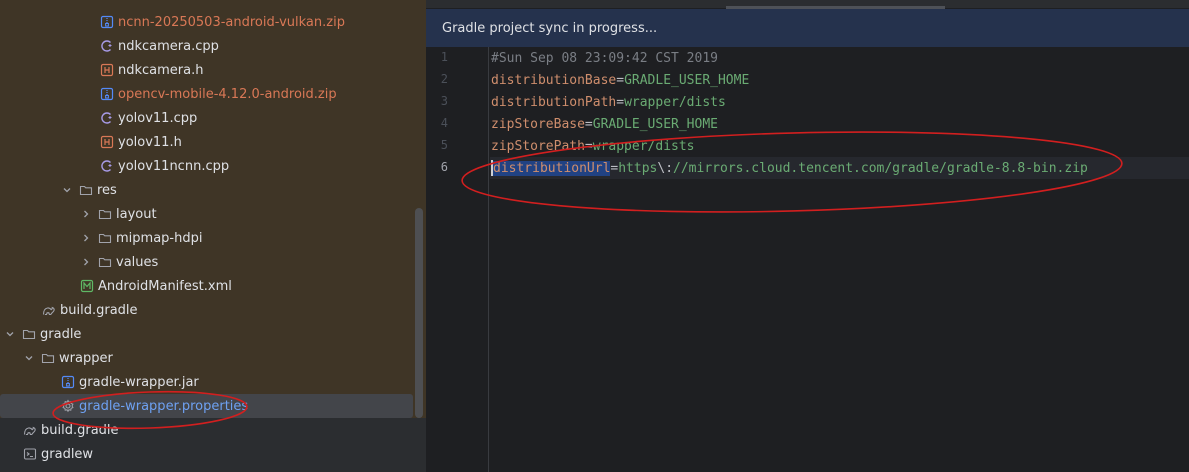  Describe the element at coordinates (206, 190) in the screenshot. I see `tree-folder-res: res` at that location.